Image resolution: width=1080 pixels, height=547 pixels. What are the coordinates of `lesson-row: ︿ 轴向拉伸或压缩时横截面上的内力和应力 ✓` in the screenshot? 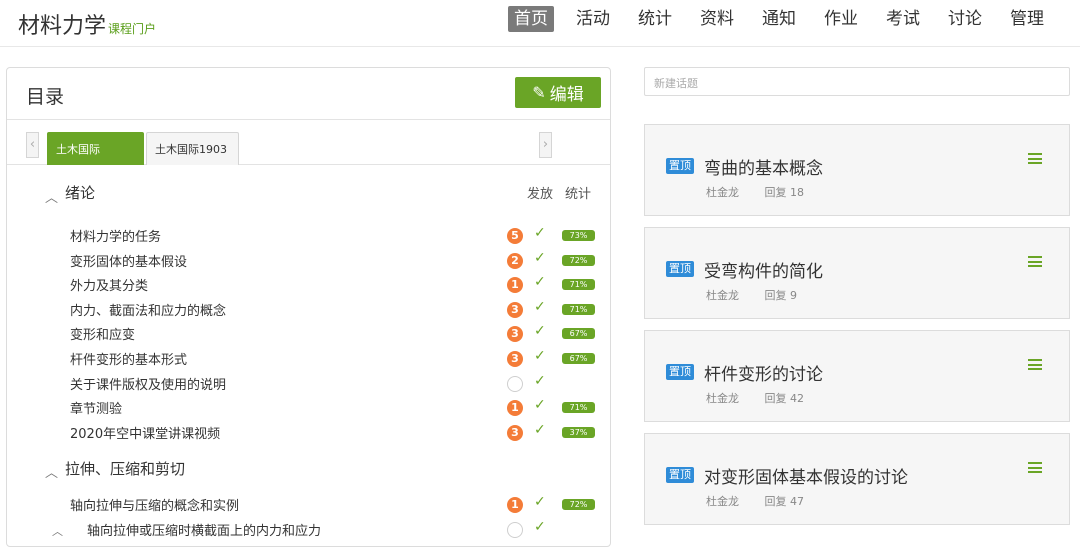 It's located at (308, 529).